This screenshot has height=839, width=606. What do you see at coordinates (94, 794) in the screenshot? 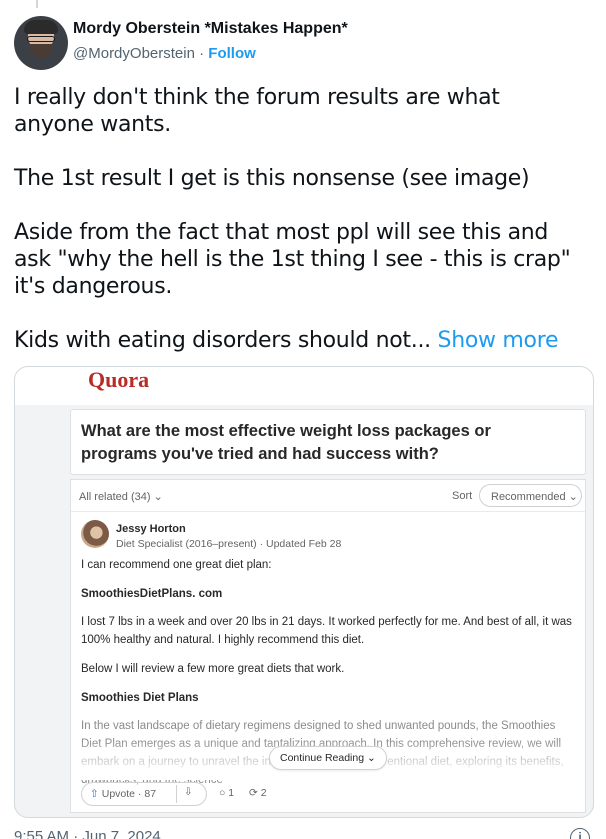
I see `arrow-up-icon: ⇧` at bounding box center [94, 794].